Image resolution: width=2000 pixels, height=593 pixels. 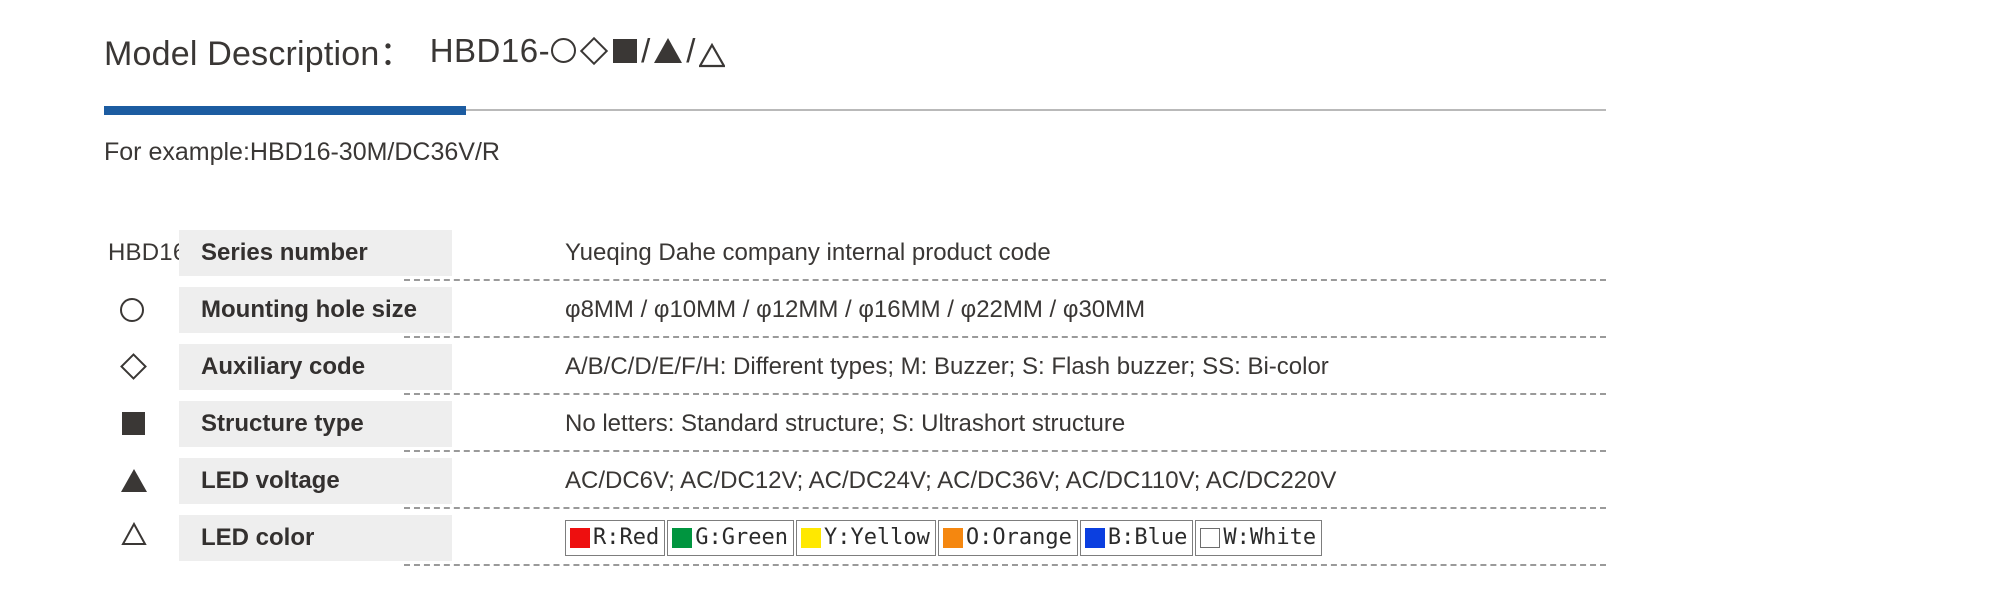 I want to click on led-color-chip-orange: O:Orange, so click(x=1007, y=537).